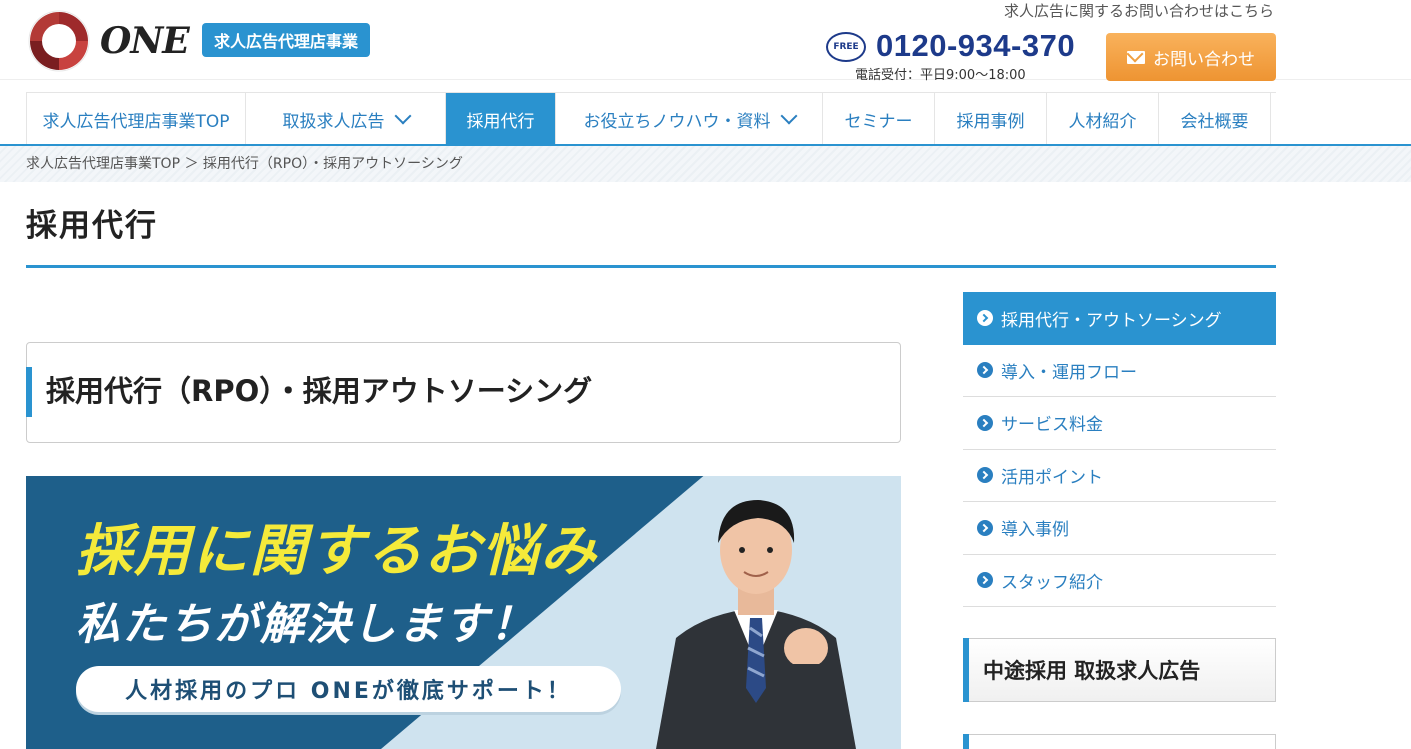  I want to click on section-title: 採用代行（RPO）・採用アウトソーシング, so click(319, 391).